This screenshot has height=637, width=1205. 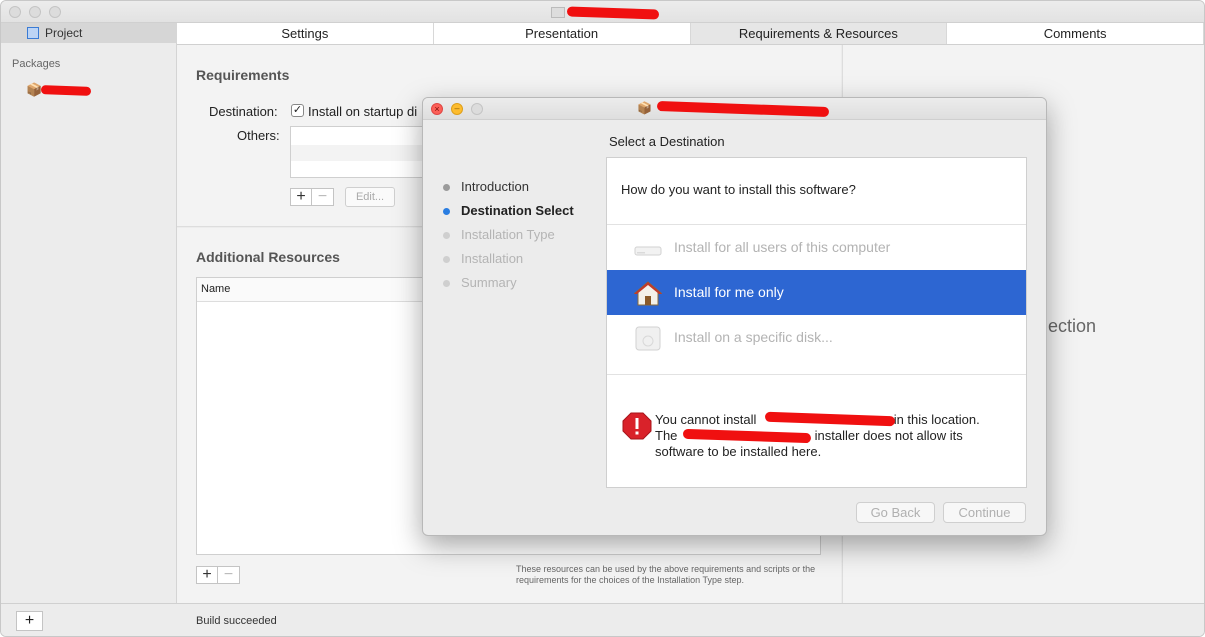 I want to click on add-button: +, so click(x=301, y=197).